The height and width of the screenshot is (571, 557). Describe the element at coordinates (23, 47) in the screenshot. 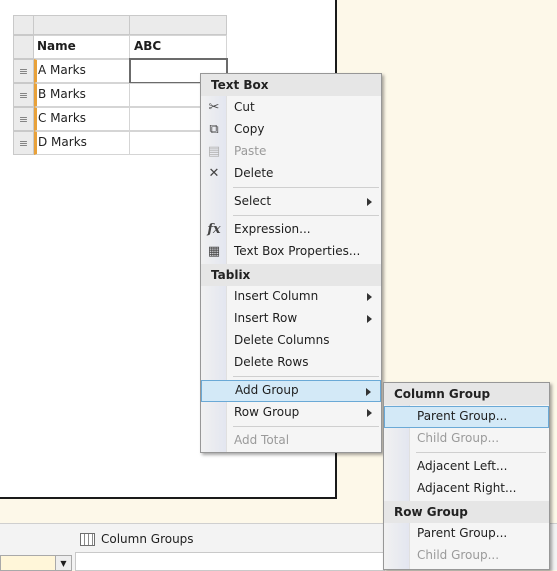

I see `row-handle` at that location.